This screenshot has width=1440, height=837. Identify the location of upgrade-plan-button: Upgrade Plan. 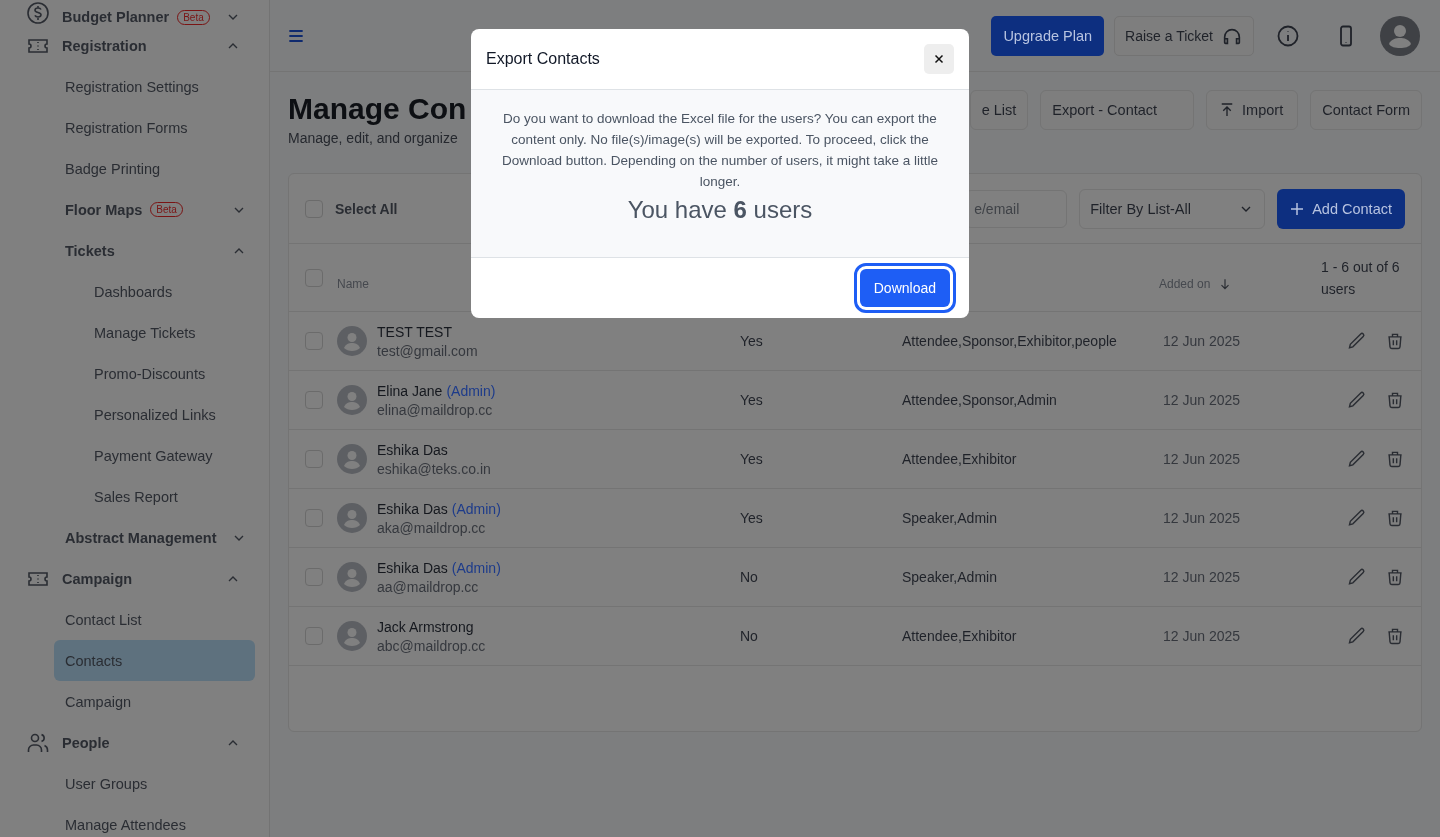
(1048, 35).